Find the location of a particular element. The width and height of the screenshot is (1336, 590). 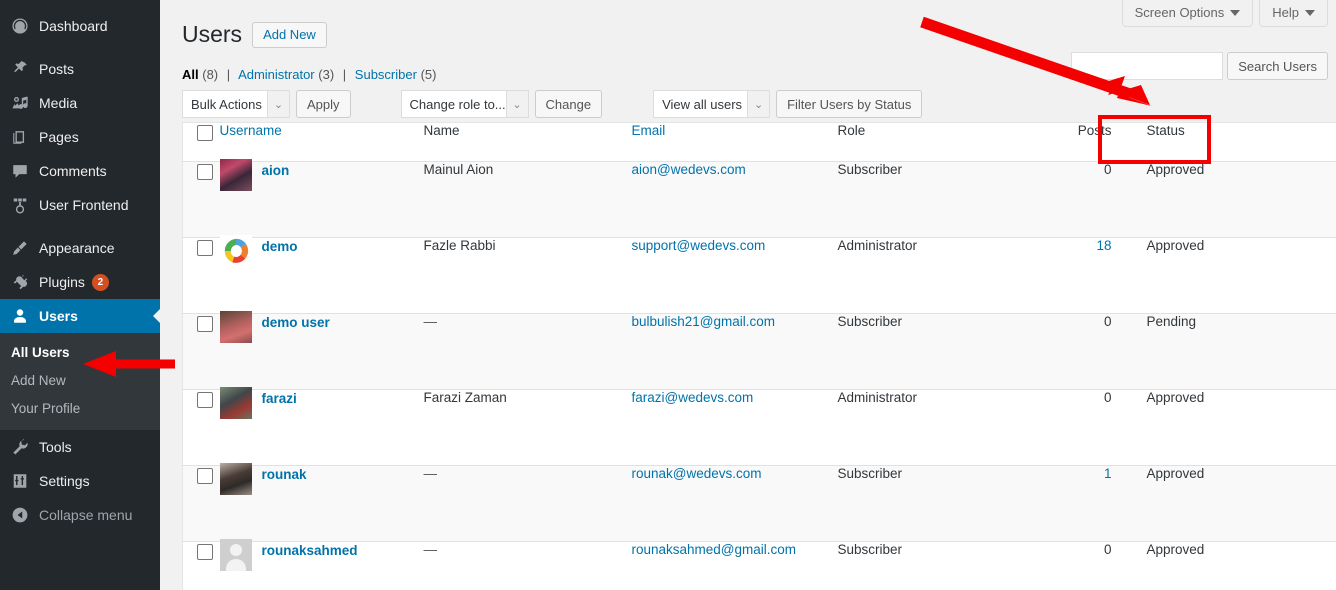

sidebar-item-label: Posts is located at coordinates (57, 69).